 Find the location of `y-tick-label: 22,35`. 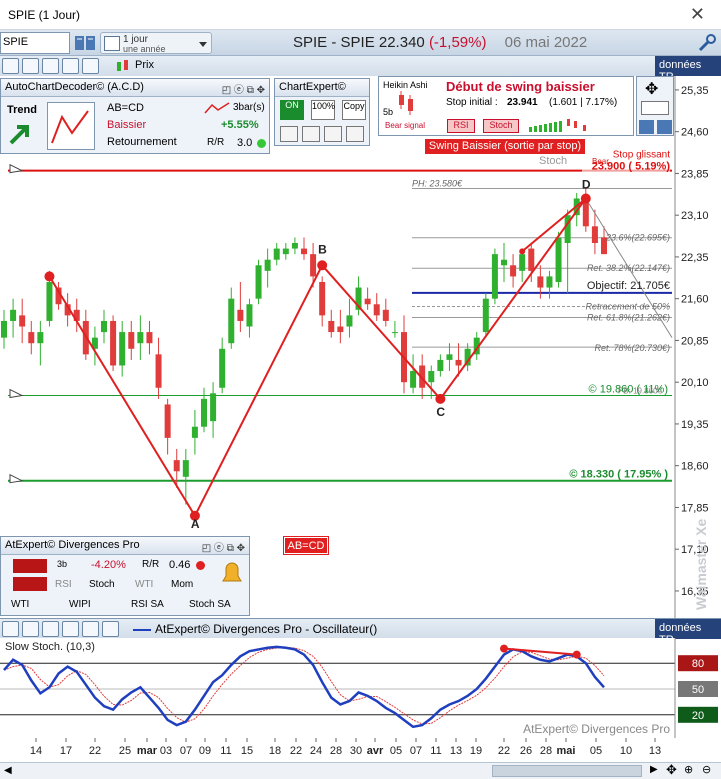

y-tick-label: 22,35 is located at coordinates (695, 258).